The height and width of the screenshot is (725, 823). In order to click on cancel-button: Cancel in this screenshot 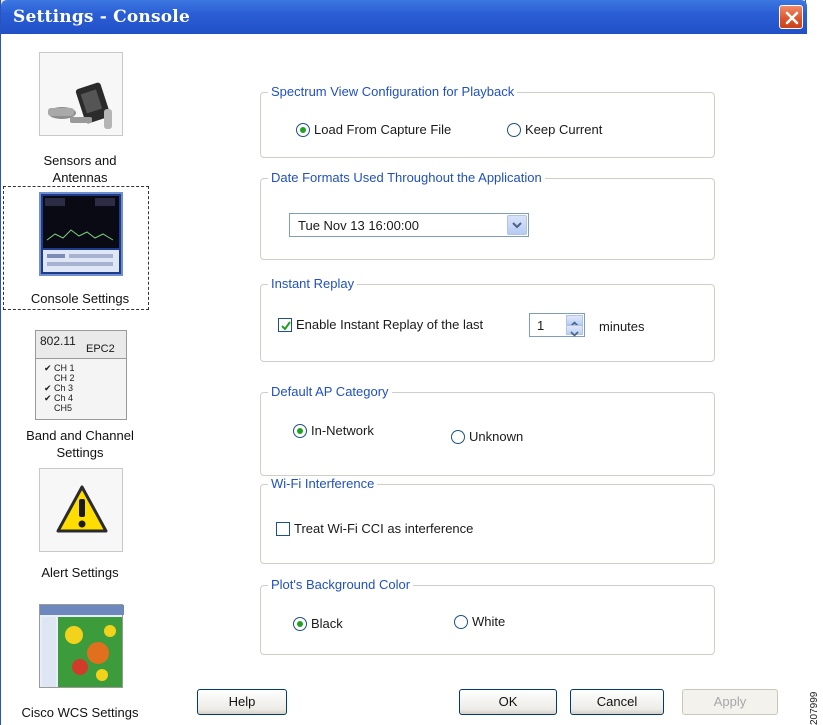, I will do `click(617, 702)`.